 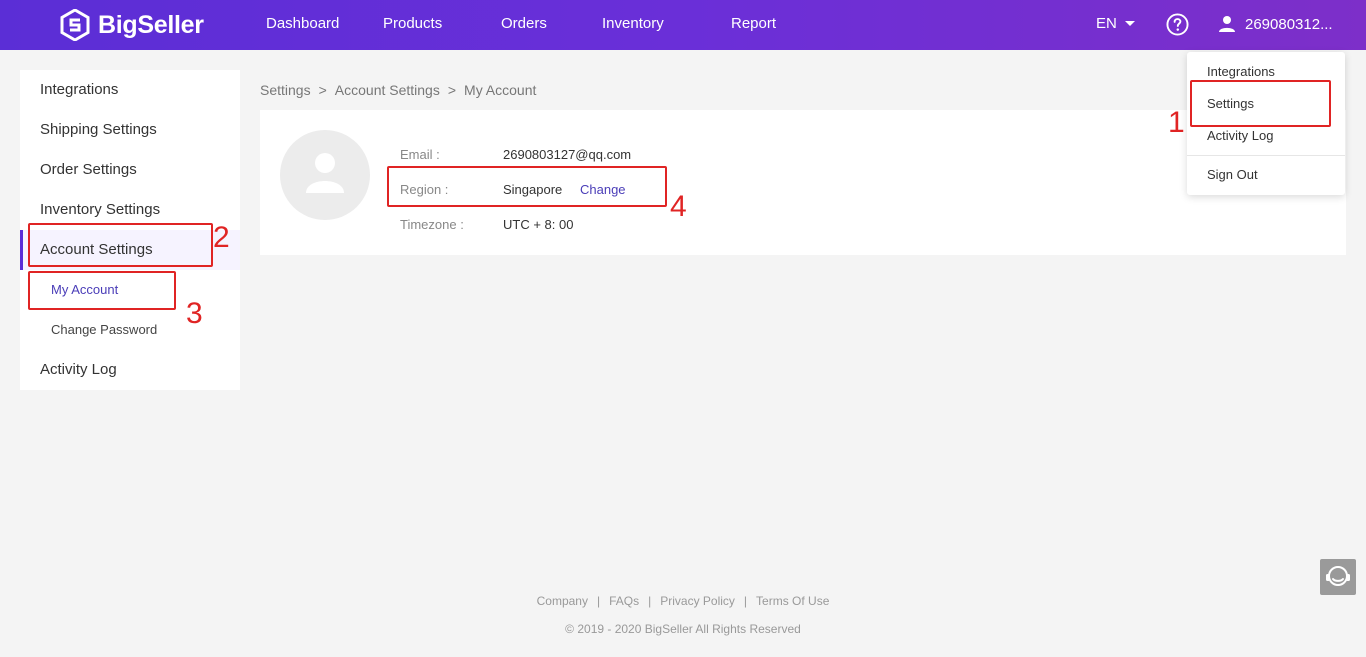 I want to click on nav-report: Report, so click(x=753, y=23).